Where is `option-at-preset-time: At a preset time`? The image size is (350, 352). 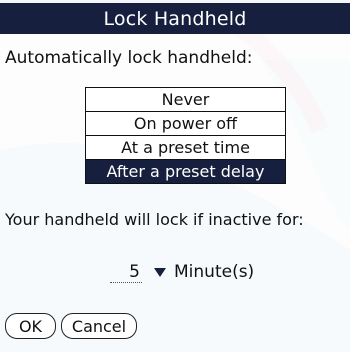 option-at-preset-time: At a preset time is located at coordinates (185, 148).